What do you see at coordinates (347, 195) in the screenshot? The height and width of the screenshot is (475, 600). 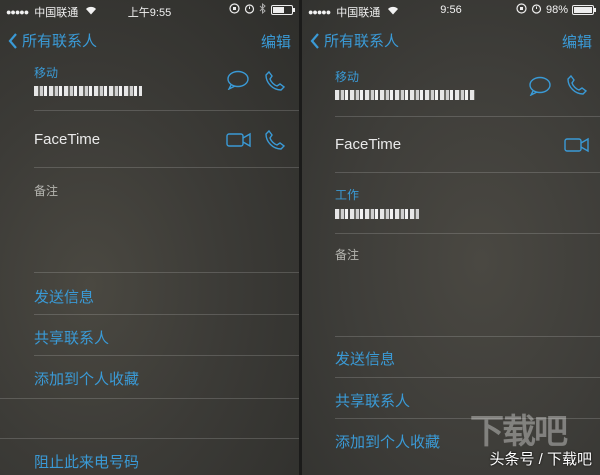 I see `work-label: 工作` at bounding box center [347, 195].